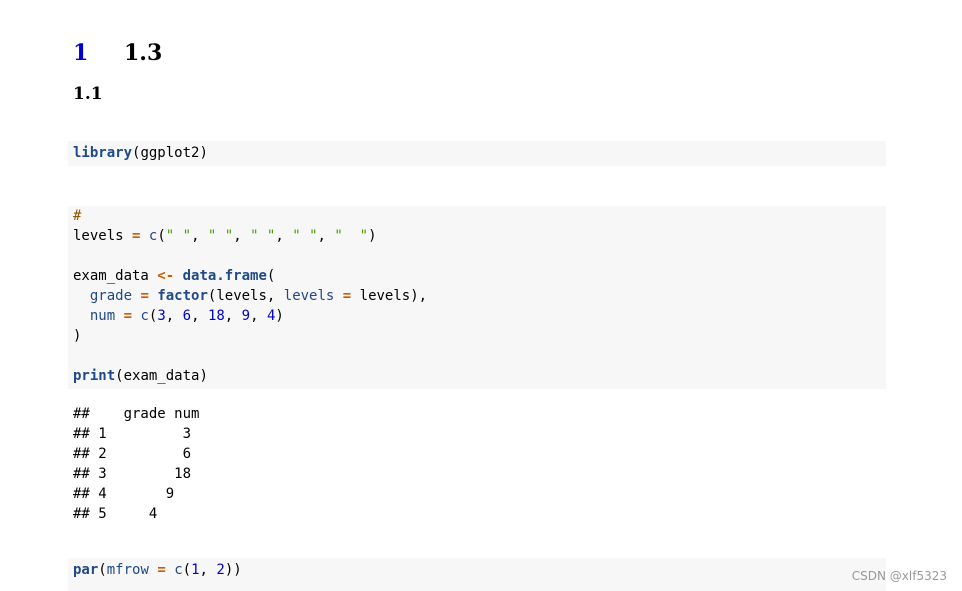 The width and height of the screenshot is (962, 591). I want to click on code-line: #, so click(477, 216).